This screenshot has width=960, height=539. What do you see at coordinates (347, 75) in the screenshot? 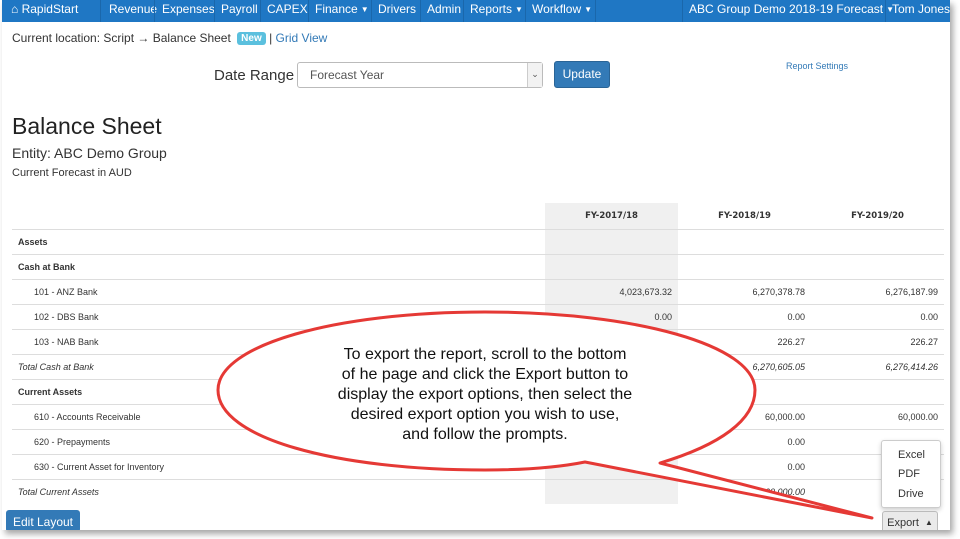
I see `date-range-value: Forecast Year` at bounding box center [347, 75].